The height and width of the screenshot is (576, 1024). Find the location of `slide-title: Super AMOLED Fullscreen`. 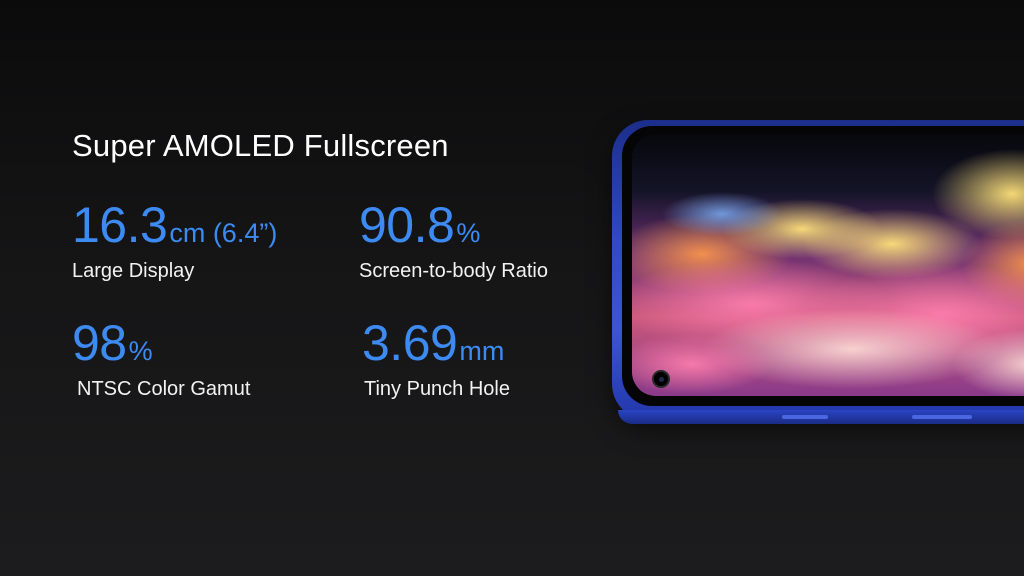

slide-title: Super AMOLED Fullscreen is located at coordinates (260, 145).